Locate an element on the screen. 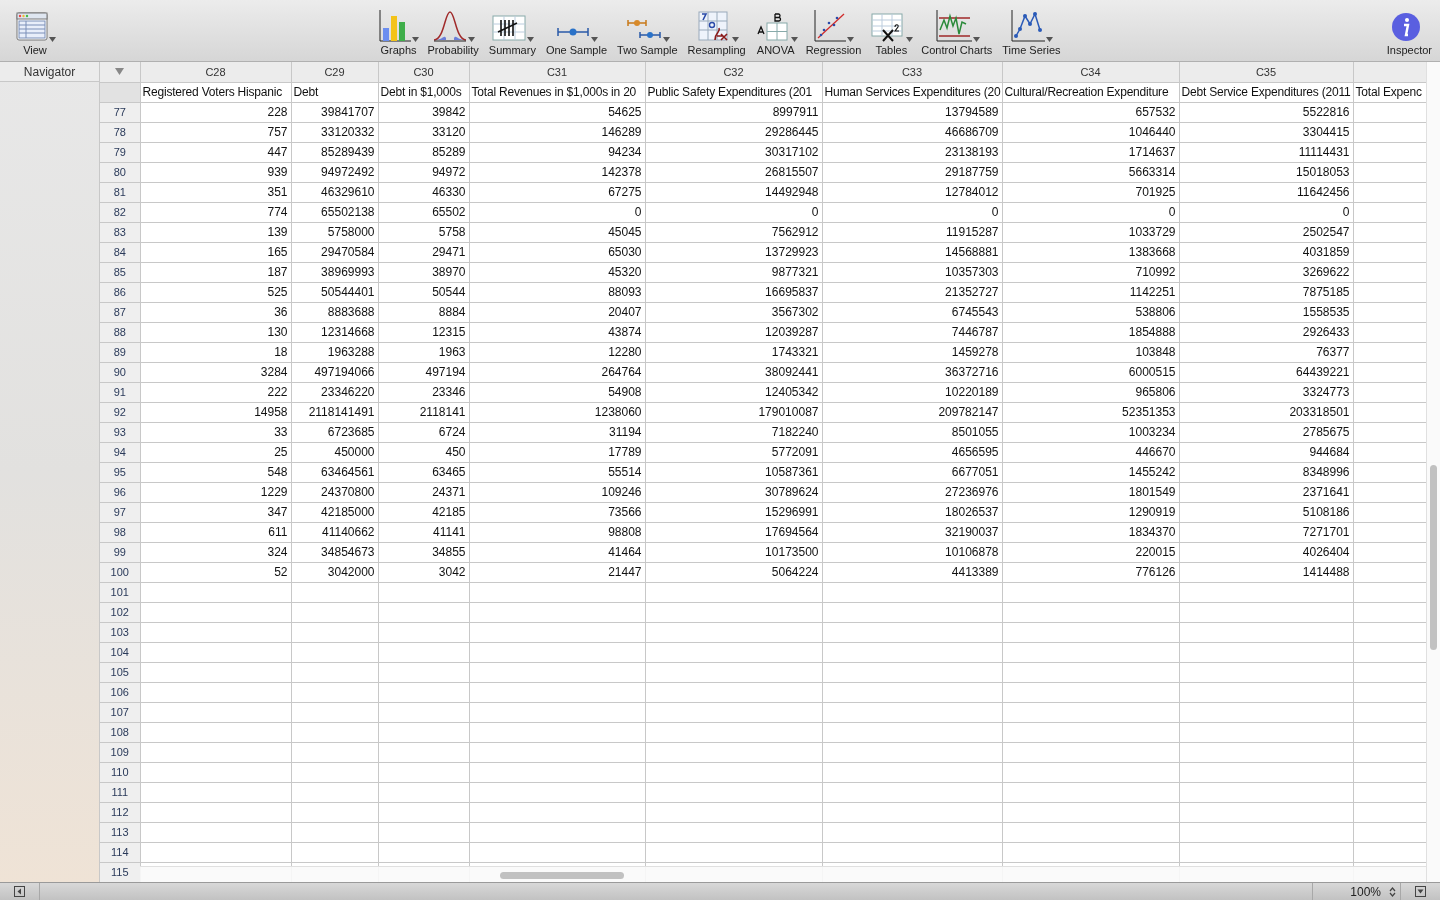 This screenshot has height=900, width=1440. toolbar-button: ANOVA is located at coordinates (775, 32).